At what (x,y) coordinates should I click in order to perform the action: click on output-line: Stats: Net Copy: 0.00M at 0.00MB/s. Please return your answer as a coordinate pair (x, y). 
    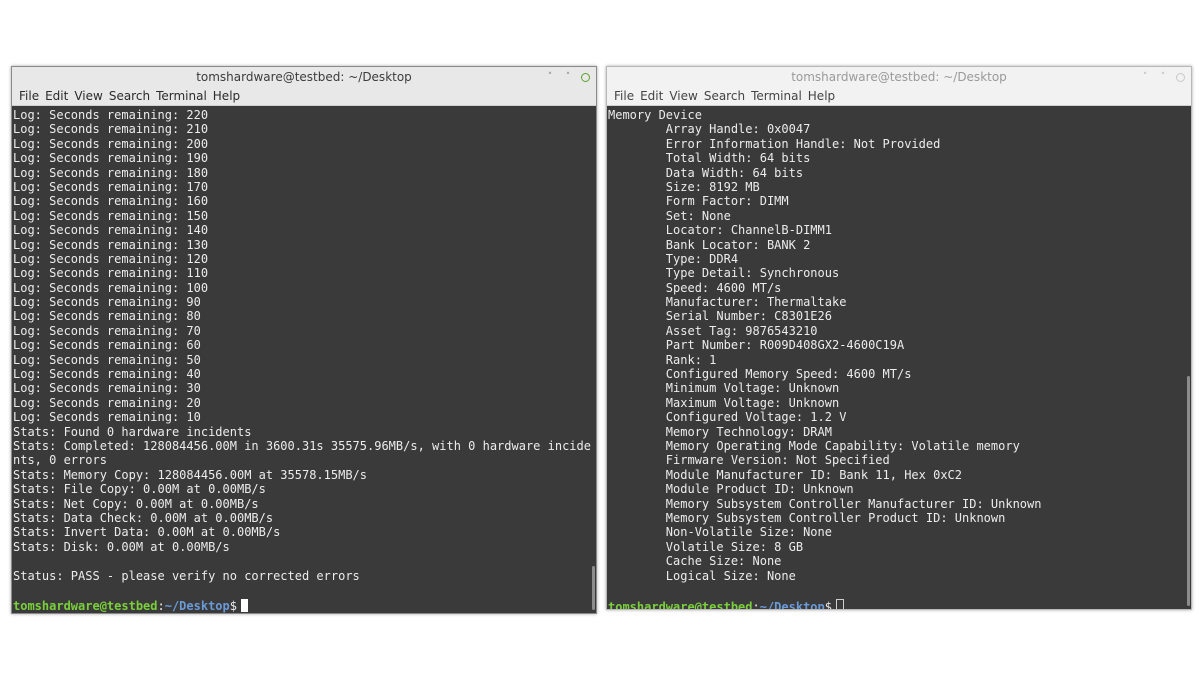
    Looking at the image, I should click on (136, 503).